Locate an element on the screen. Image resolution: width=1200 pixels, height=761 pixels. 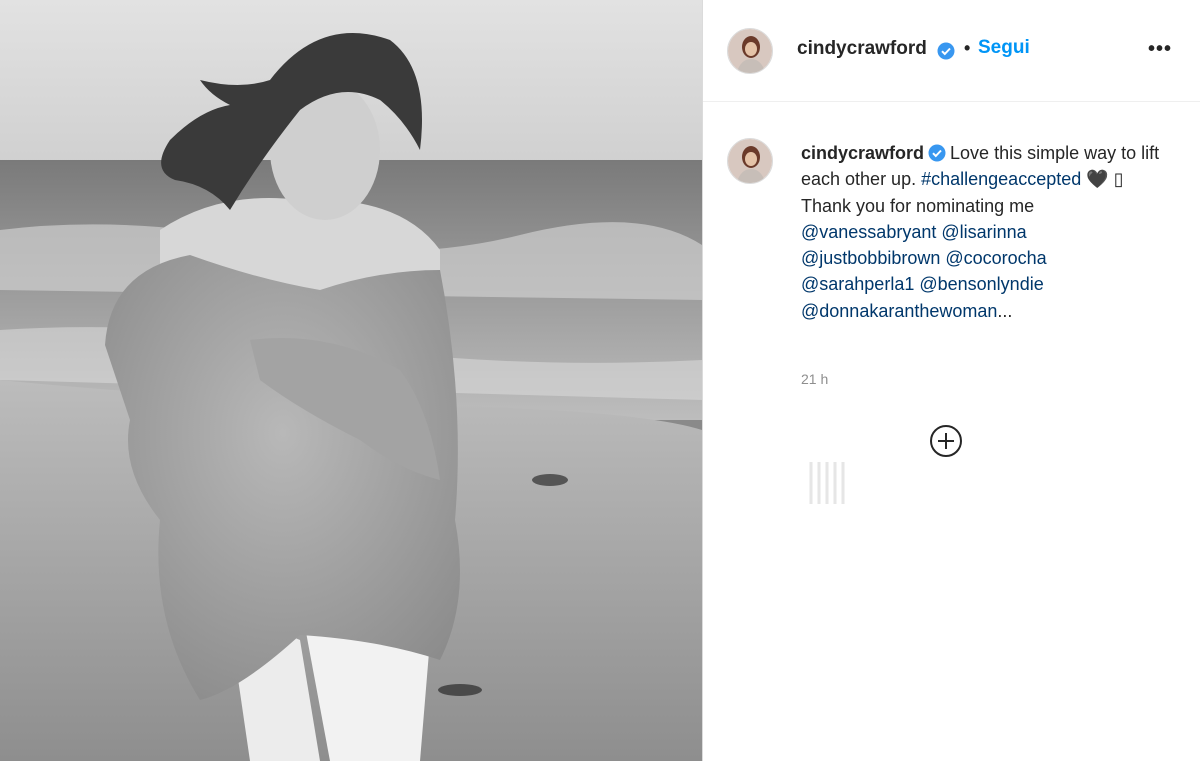
follow-button: Segui is located at coordinates (1004, 48).